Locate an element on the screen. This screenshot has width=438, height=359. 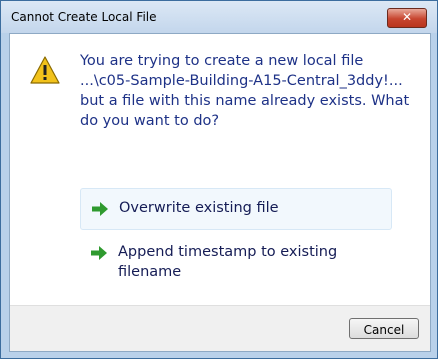
close-button: ✕ is located at coordinates (407, 18).